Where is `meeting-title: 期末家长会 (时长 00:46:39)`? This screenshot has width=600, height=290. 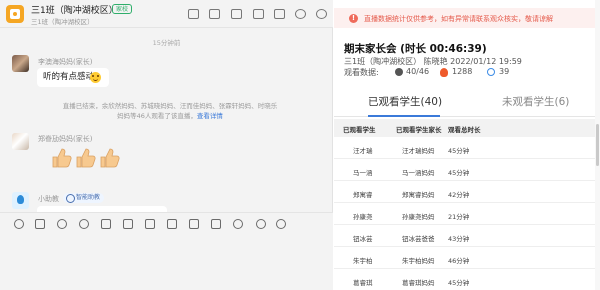 meeting-title: 期末家长会 (时长 00:46:39) is located at coordinates (415, 49).